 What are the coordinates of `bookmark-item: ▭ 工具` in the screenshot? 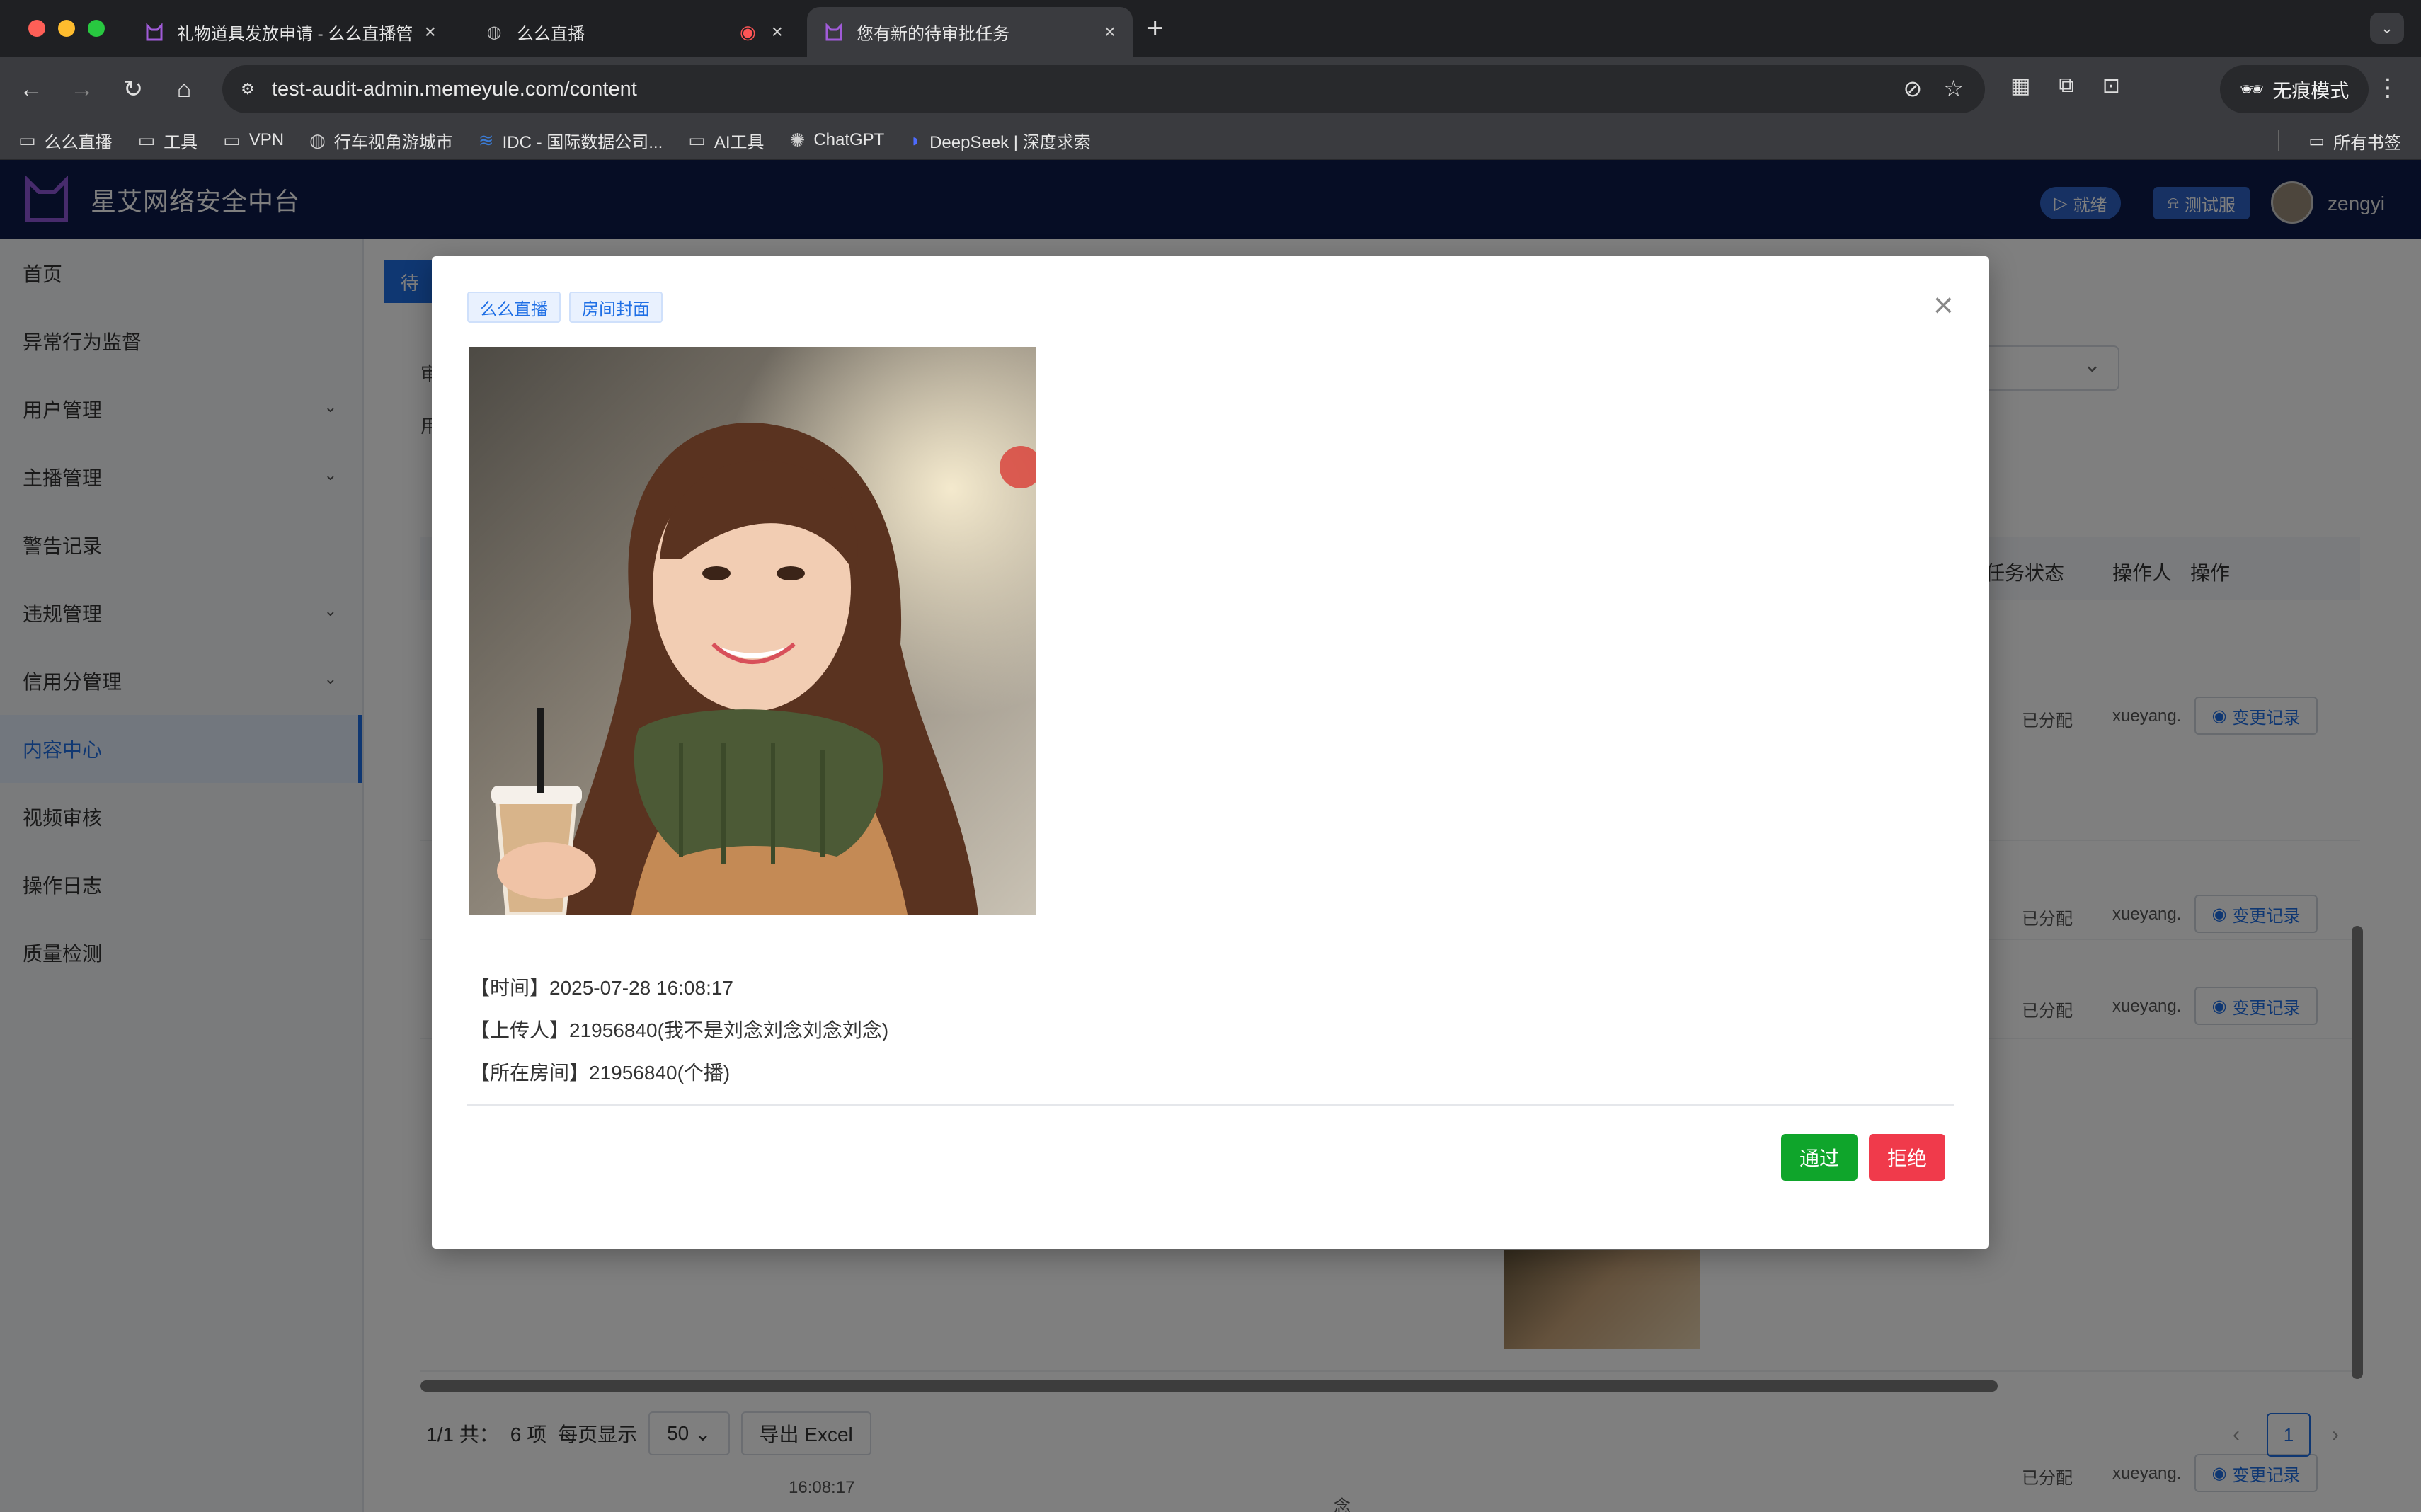 It's located at (168, 140).